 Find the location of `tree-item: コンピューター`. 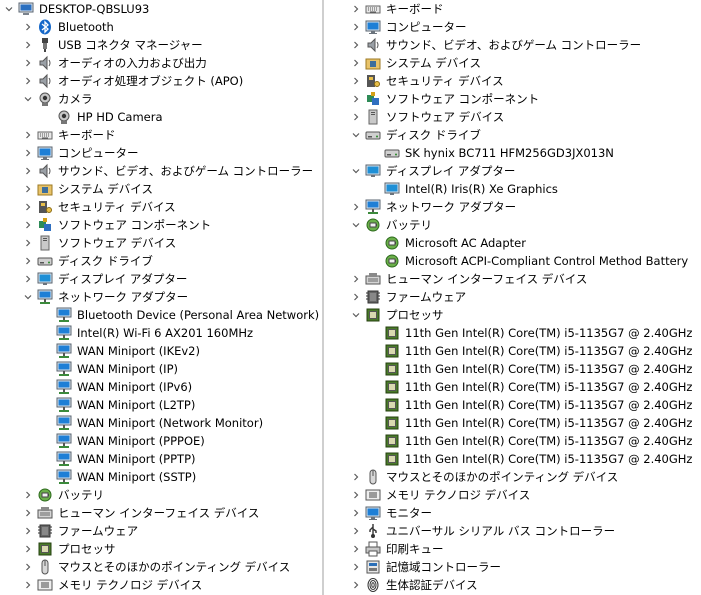

tree-item: コンピューター is located at coordinates (81, 153).